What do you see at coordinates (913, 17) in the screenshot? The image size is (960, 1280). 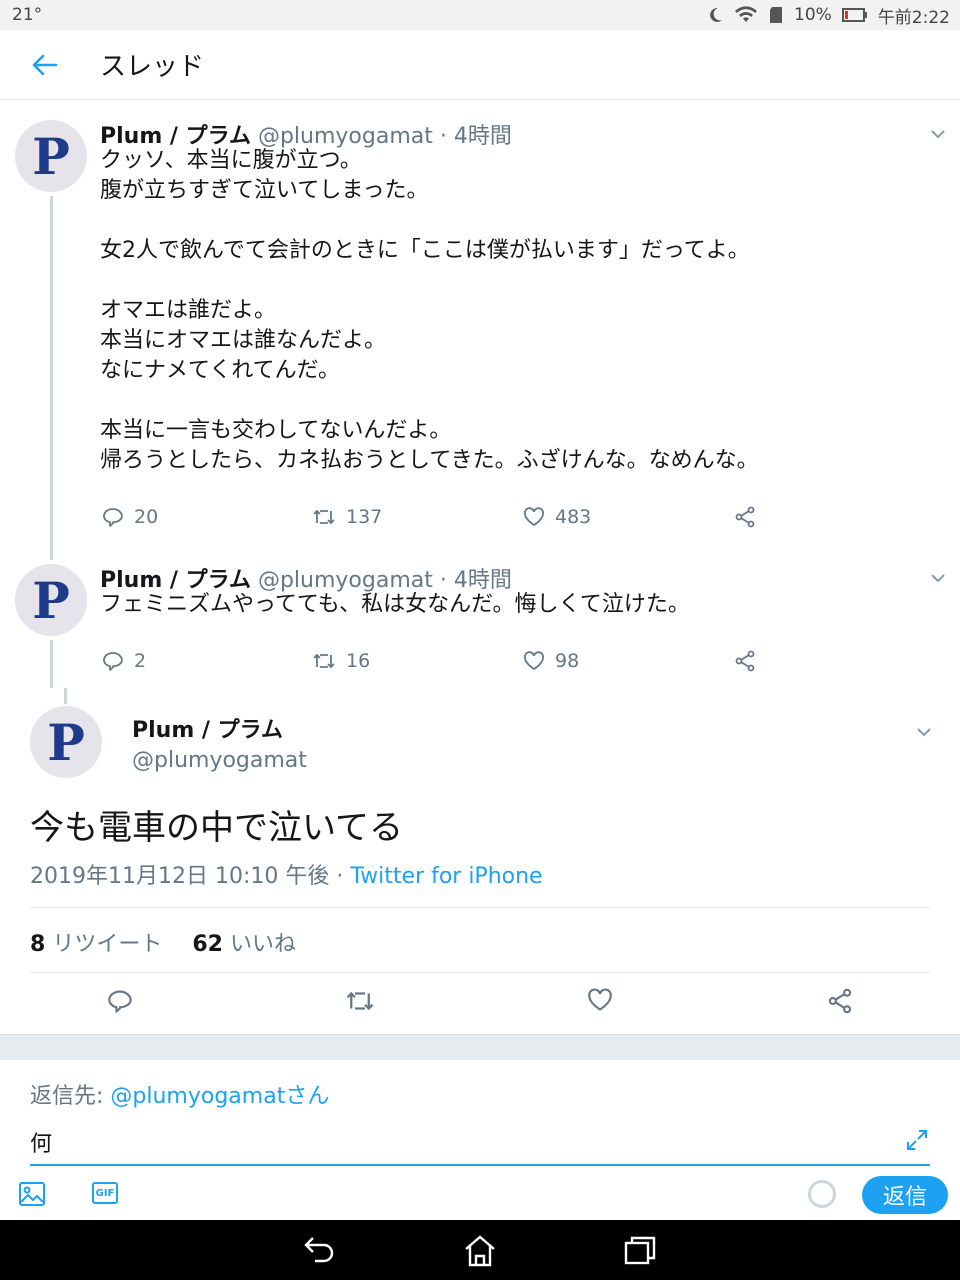 I see `clock: 午前2:22` at bounding box center [913, 17].